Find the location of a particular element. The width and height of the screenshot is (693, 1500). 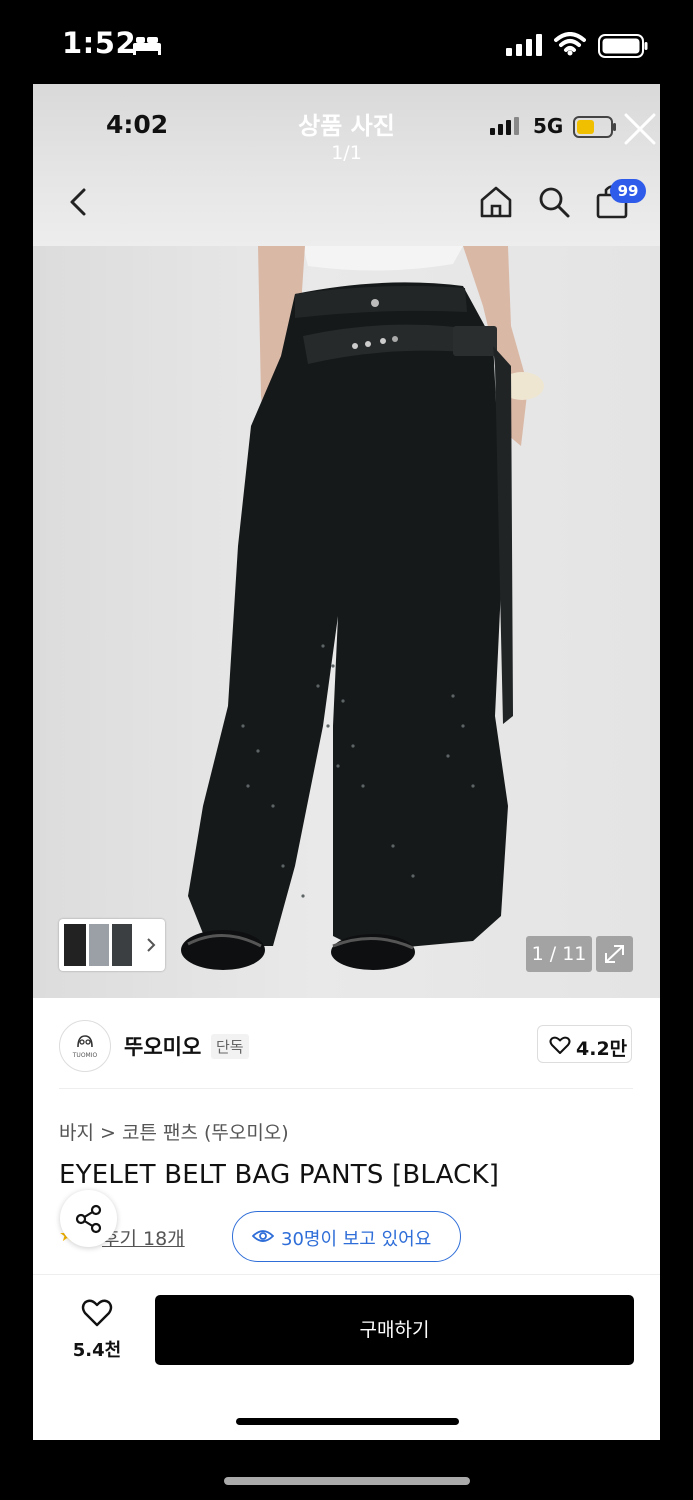

outer-clock: 1:52 is located at coordinates (99, 43).